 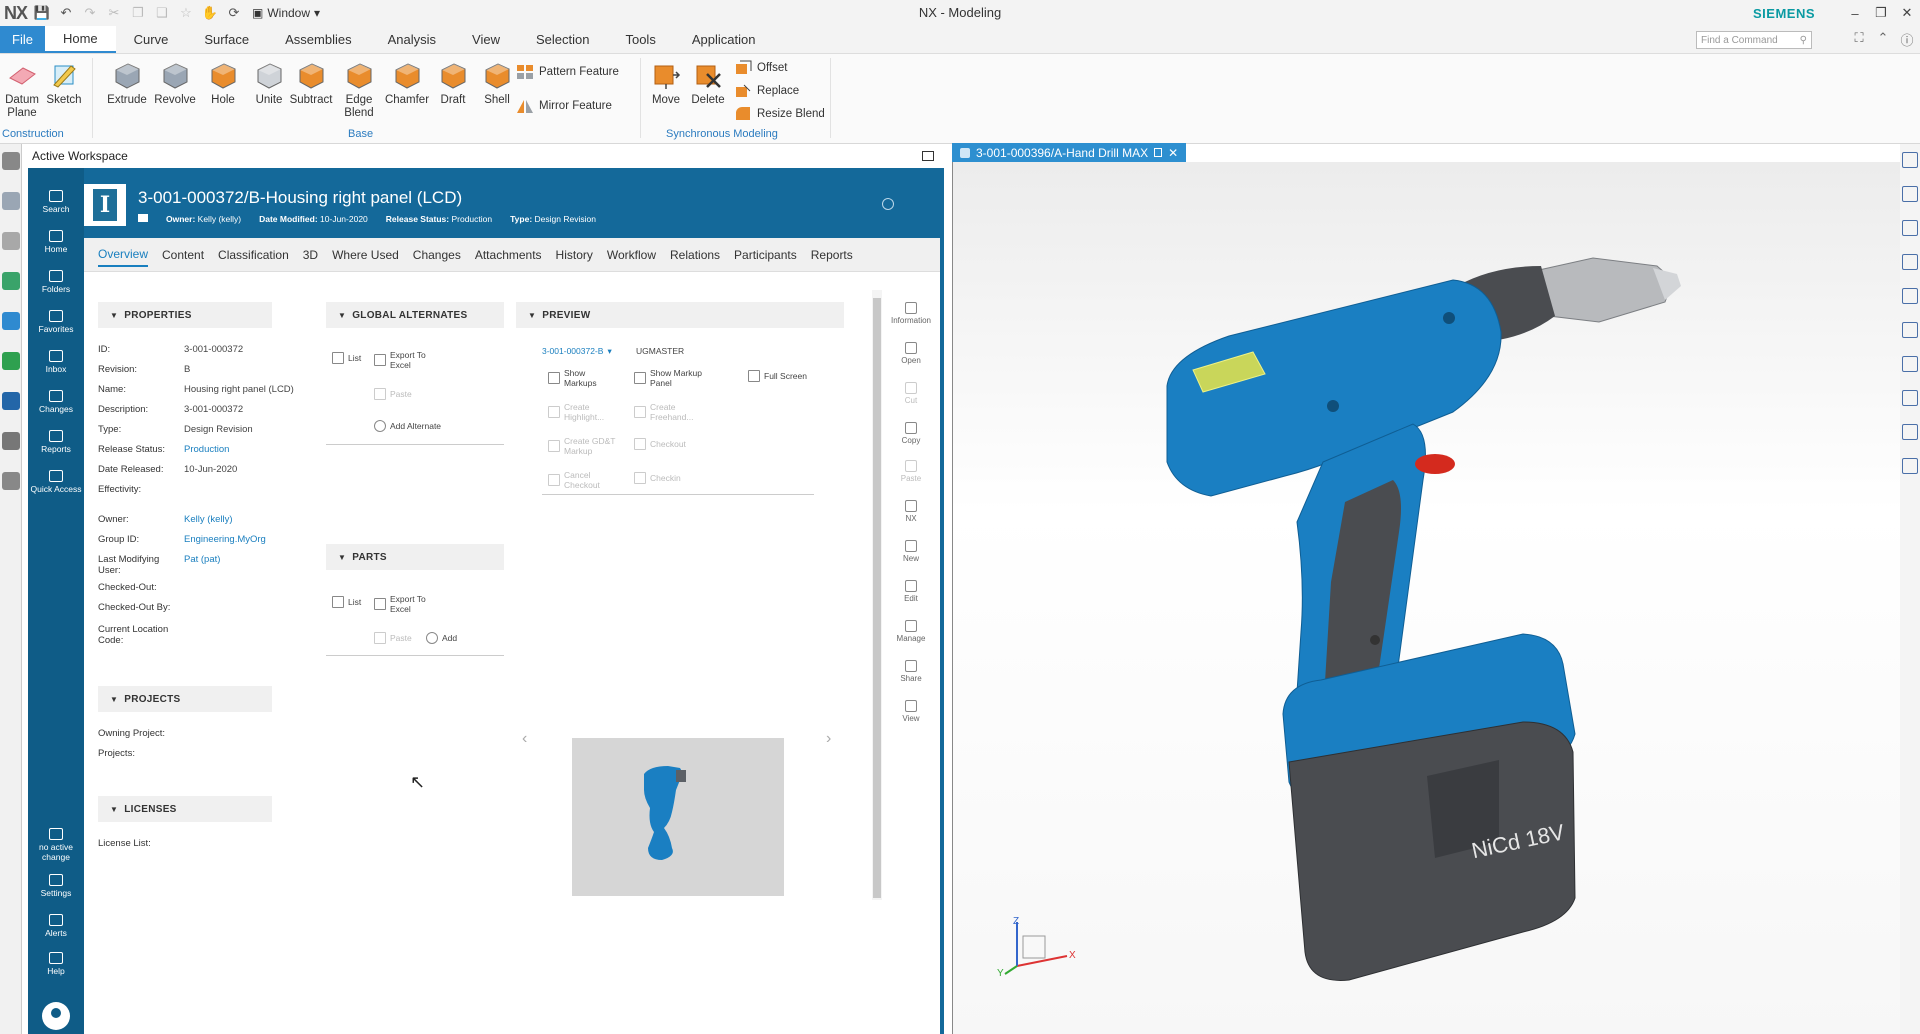 I want to click on property-value: Engineering.MyOrg, so click(x=225, y=539).